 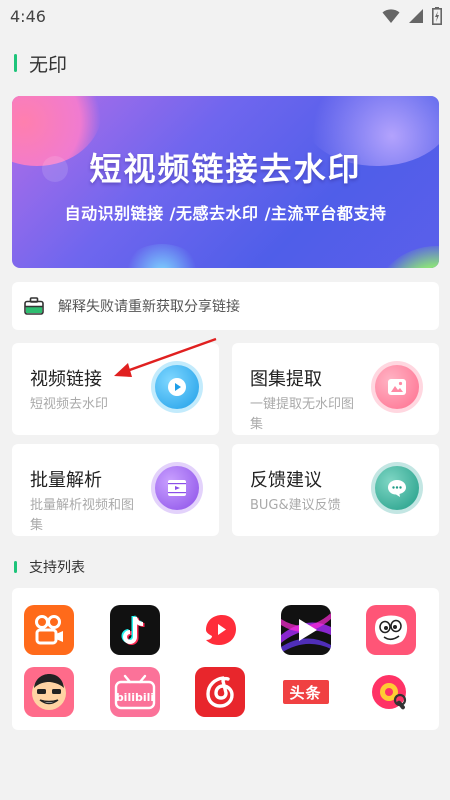 What do you see at coordinates (225, 16) in the screenshot?
I see `status-bar: 4:46` at bounding box center [225, 16].